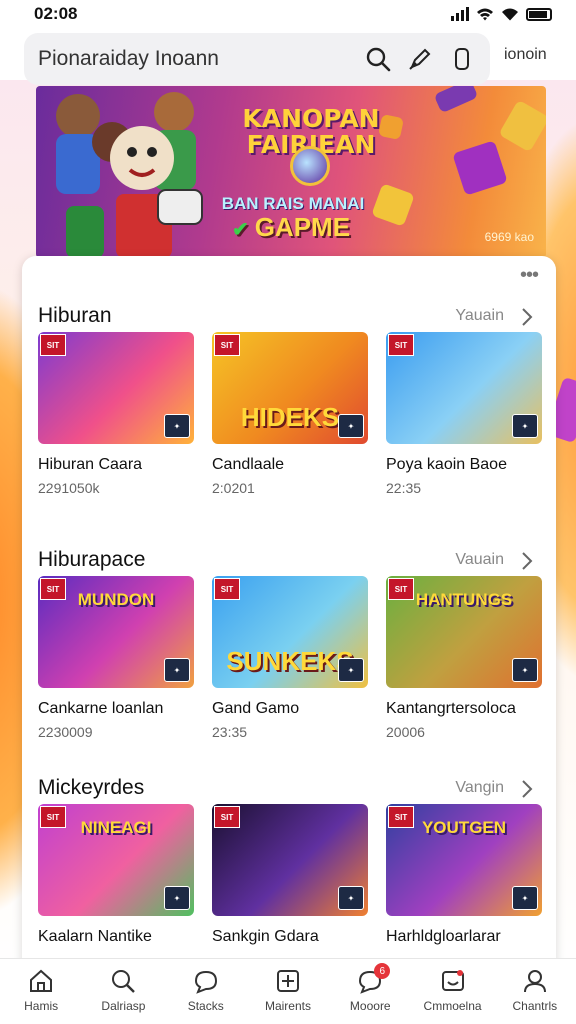 The width and height of the screenshot is (576, 1024). Describe the element at coordinates (420, 59) in the screenshot. I see `pen-icon` at that location.